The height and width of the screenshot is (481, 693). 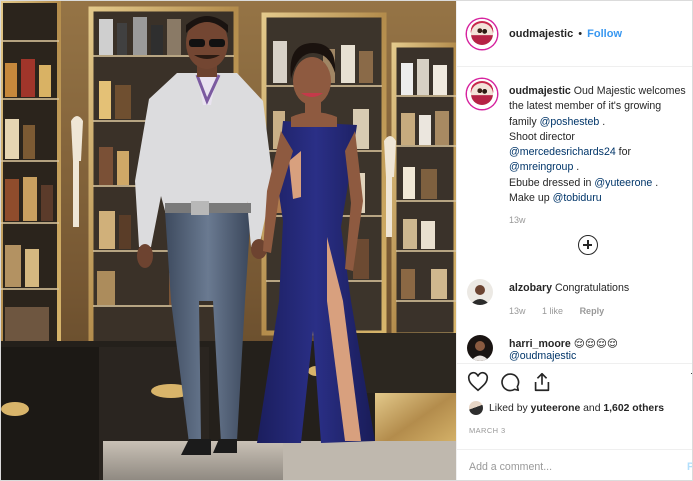 I want to click on caption-line-8: Make up @tobiduru, so click(x=600, y=198).